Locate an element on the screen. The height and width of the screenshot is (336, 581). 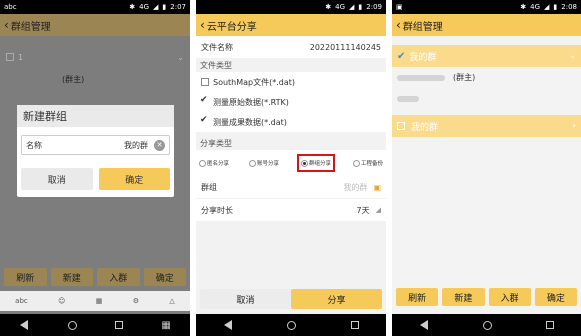
file-type-row: 测量原始数据(*.RTK) is located at coordinates (291, 102).